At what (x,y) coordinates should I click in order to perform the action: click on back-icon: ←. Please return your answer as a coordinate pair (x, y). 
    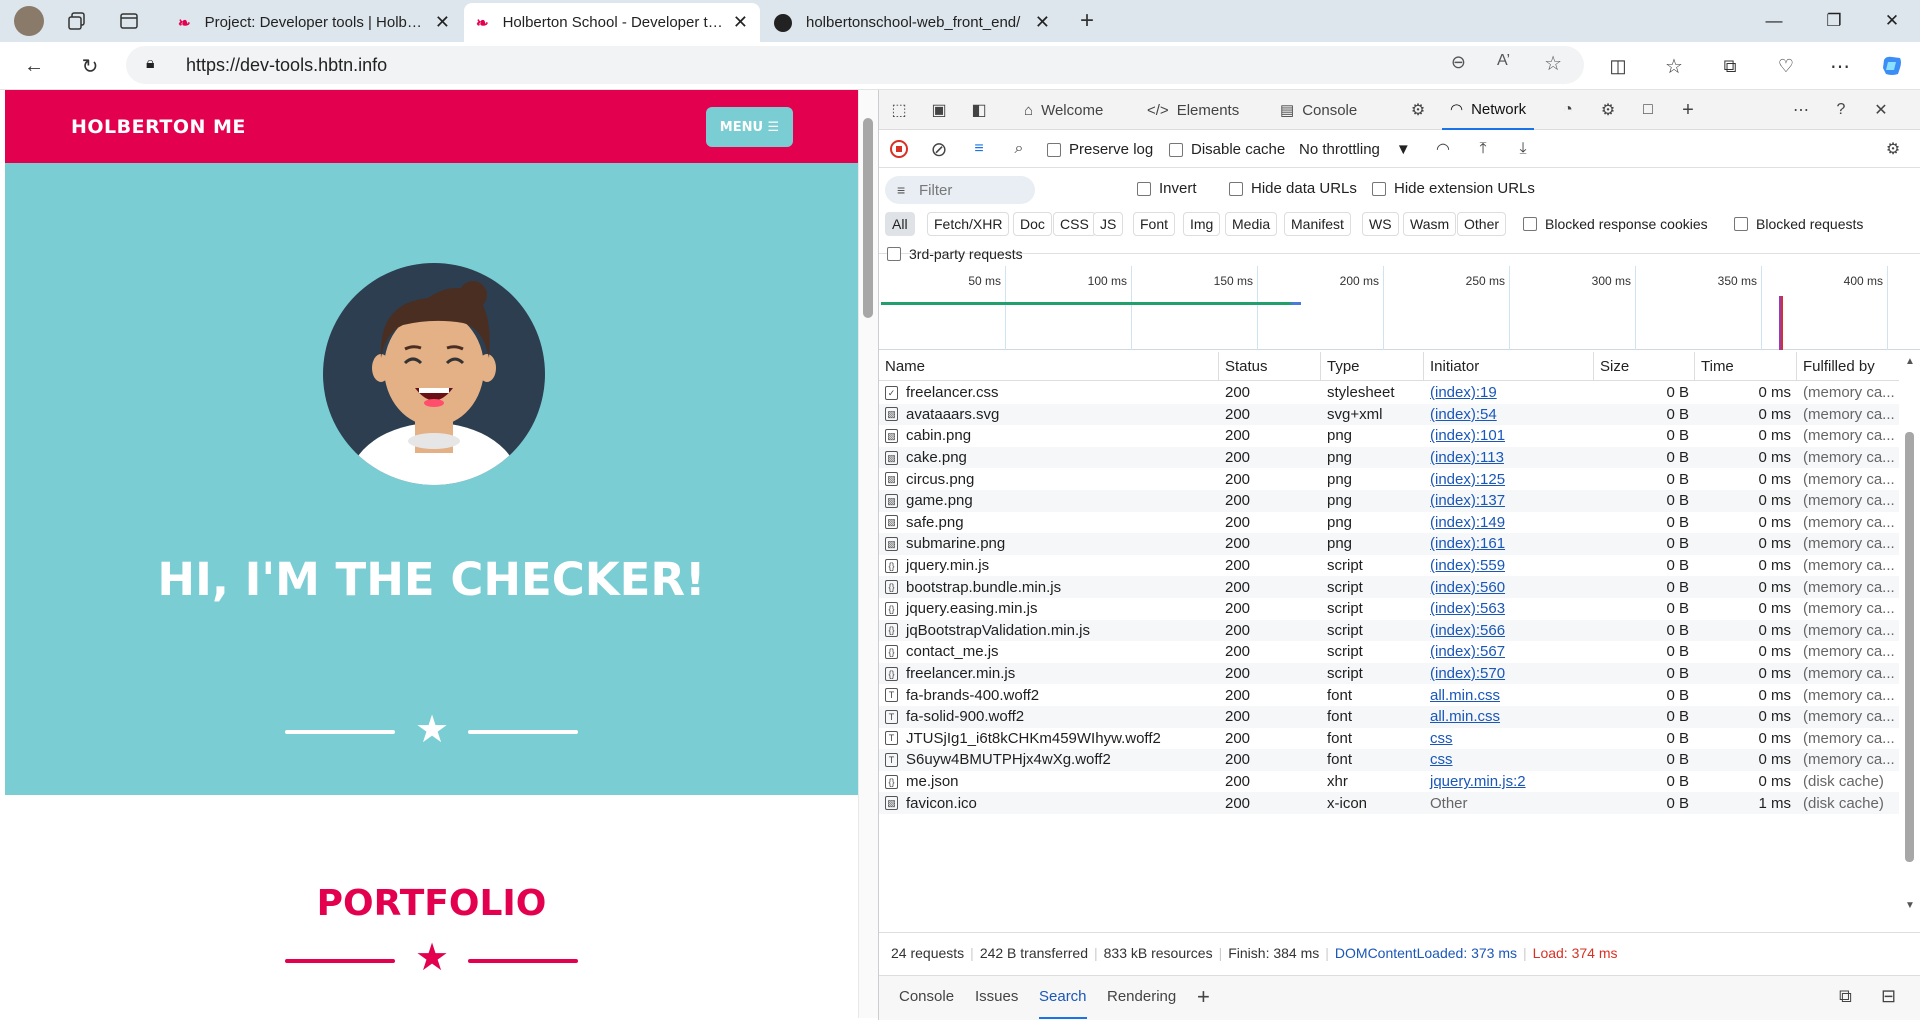
    Looking at the image, I should click on (34, 66).